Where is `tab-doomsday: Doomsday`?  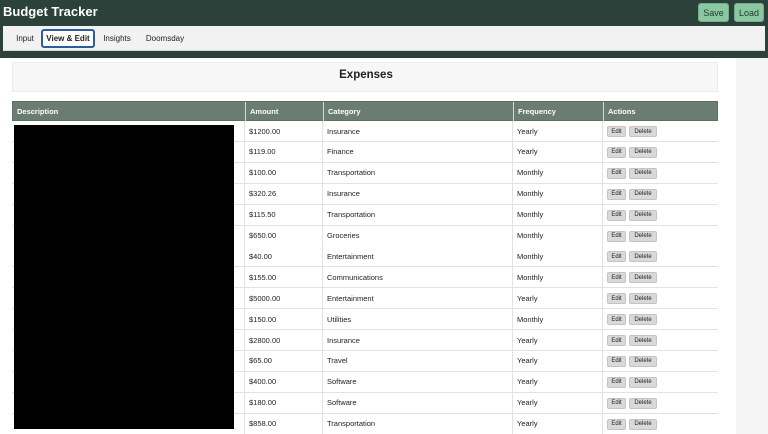
tab-doomsday: Doomsday is located at coordinates (165, 38).